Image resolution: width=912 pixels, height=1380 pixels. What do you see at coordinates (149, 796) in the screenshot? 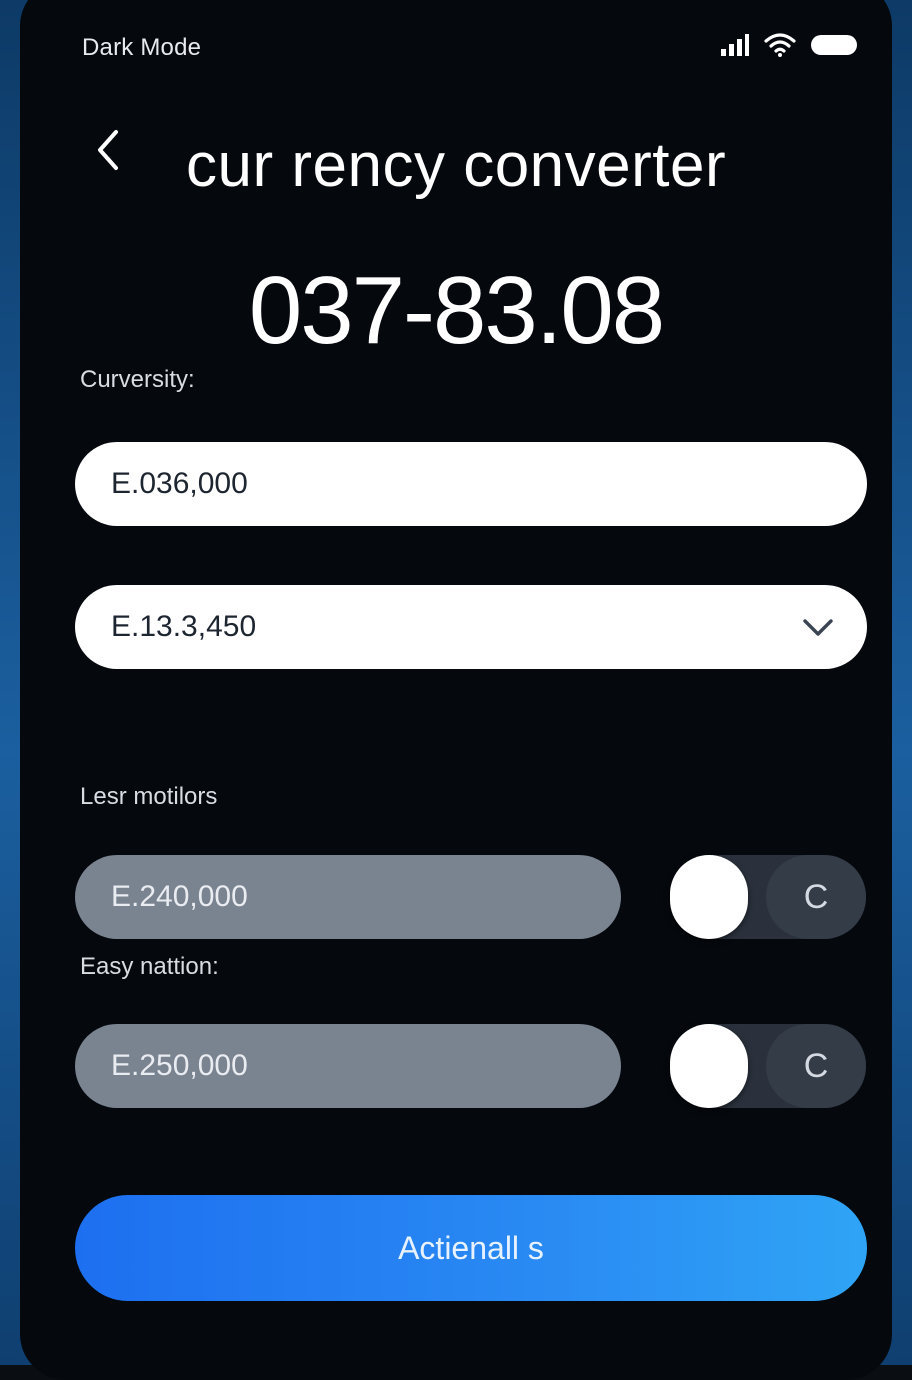
I see `row-label-1: Lesr motilors` at bounding box center [149, 796].